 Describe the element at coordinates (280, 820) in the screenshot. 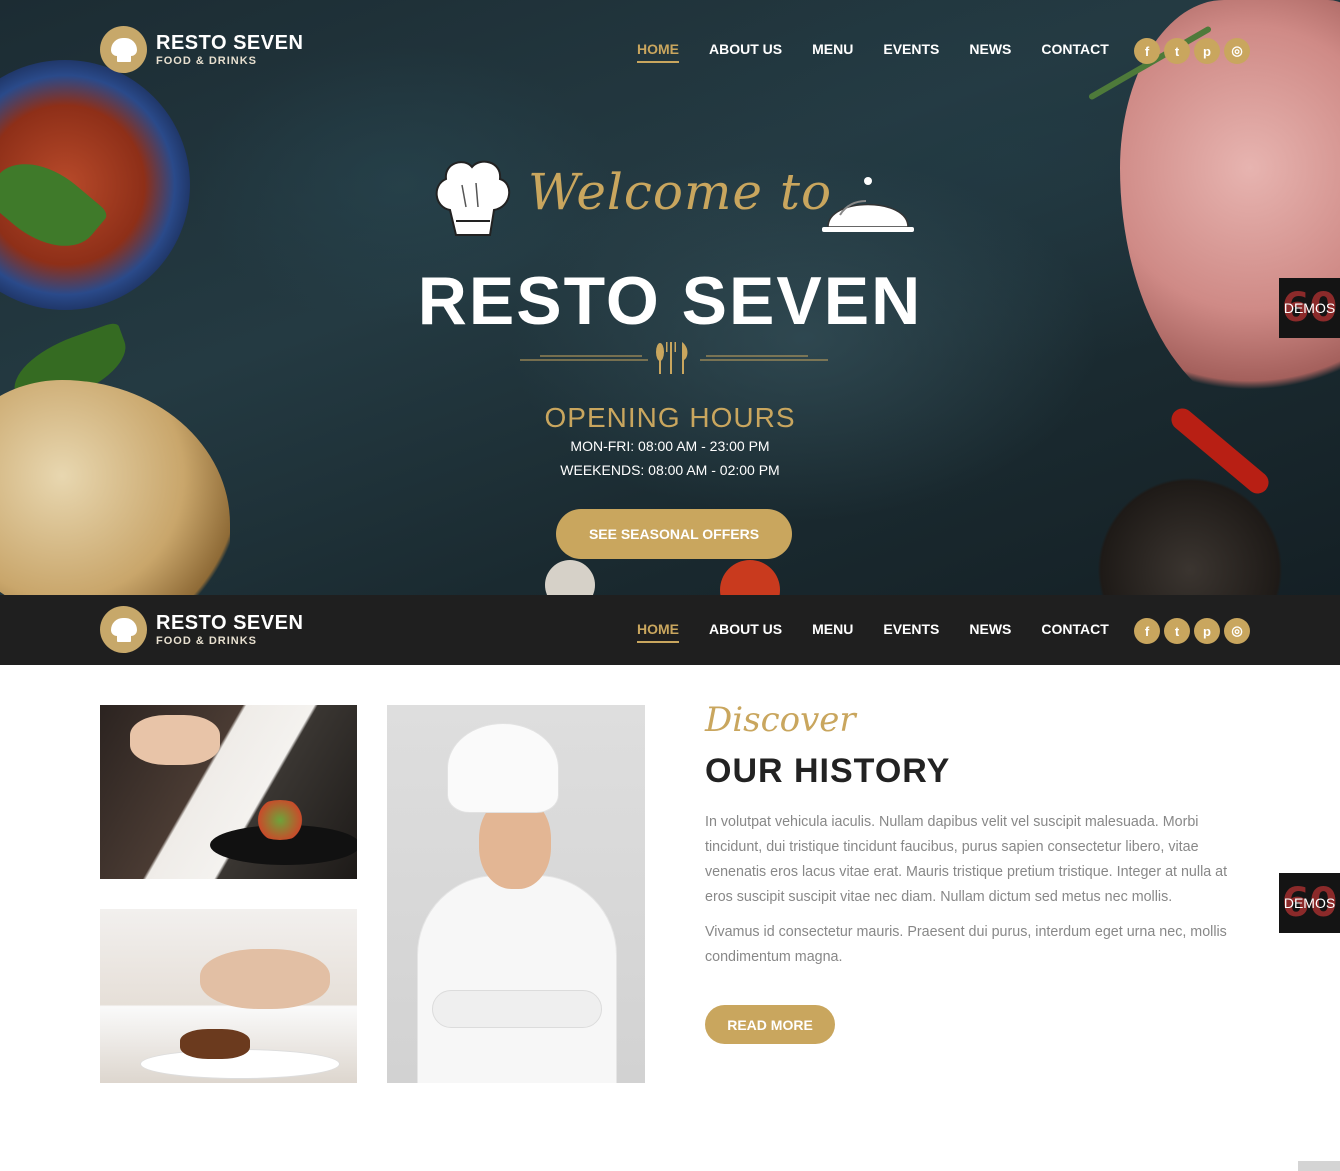

I see `salad-shape` at that location.